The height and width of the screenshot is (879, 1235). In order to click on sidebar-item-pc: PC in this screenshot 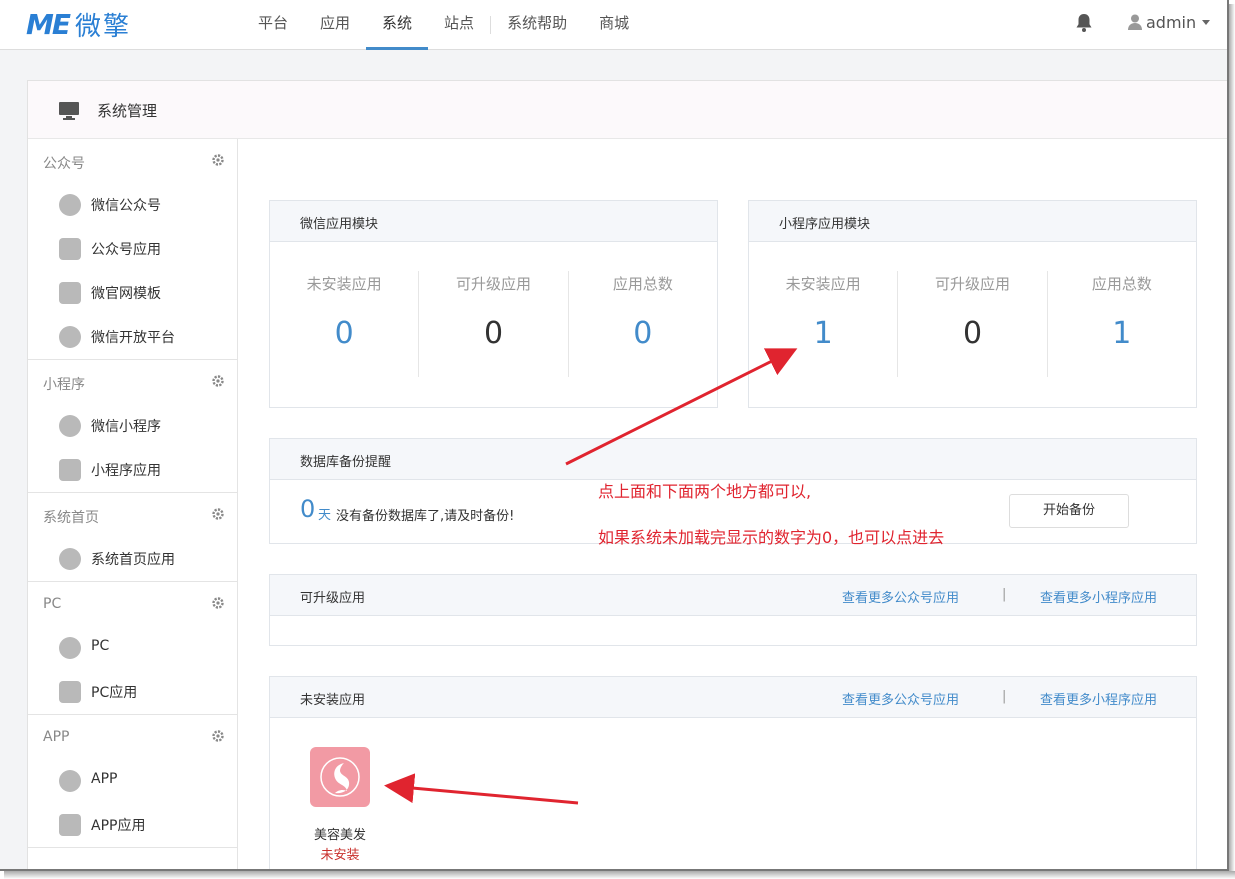, I will do `click(132, 648)`.